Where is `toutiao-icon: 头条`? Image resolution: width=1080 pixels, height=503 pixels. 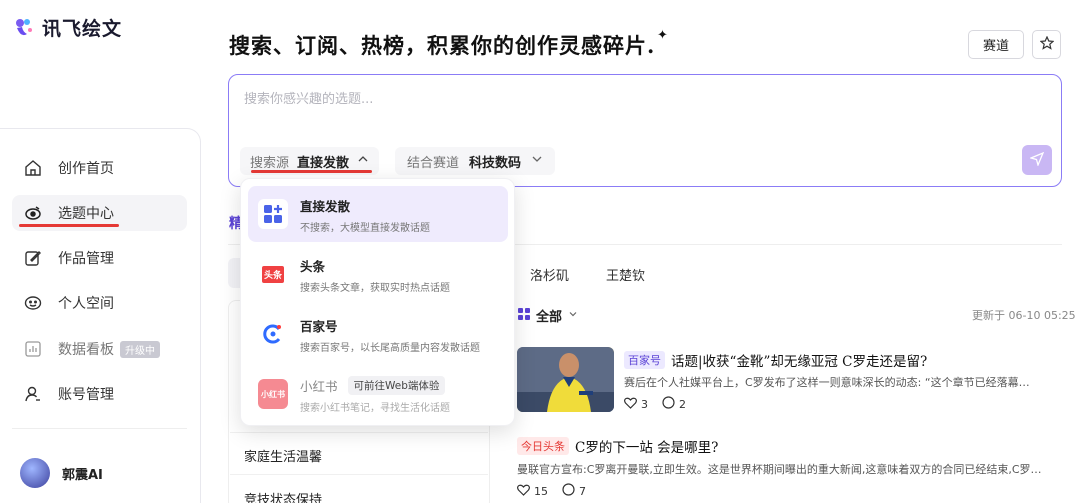
toutiao-icon: 头条 is located at coordinates (273, 274).